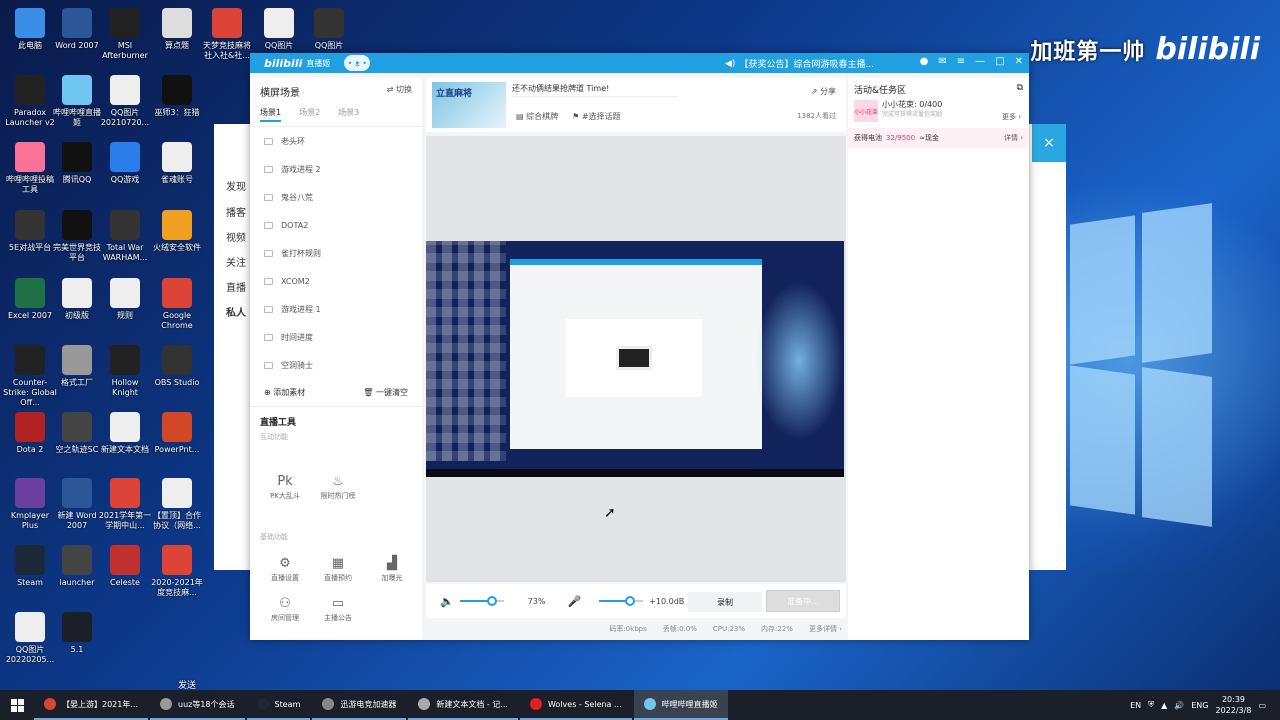  What do you see at coordinates (309, 114) in the screenshot?
I see `tab-scene-2: 场景2` at bounding box center [309, 114].